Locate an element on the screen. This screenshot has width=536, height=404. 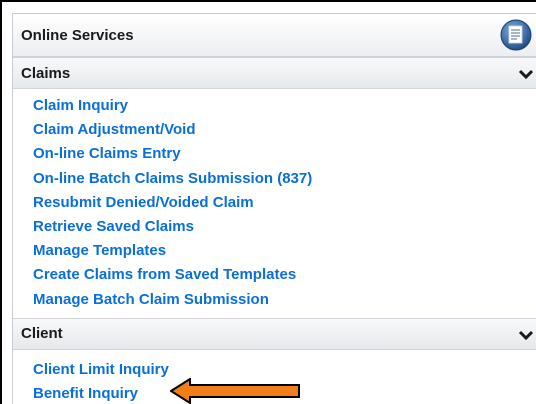
list-item: On-line Claims Entry is located at coordinates (284, 154).